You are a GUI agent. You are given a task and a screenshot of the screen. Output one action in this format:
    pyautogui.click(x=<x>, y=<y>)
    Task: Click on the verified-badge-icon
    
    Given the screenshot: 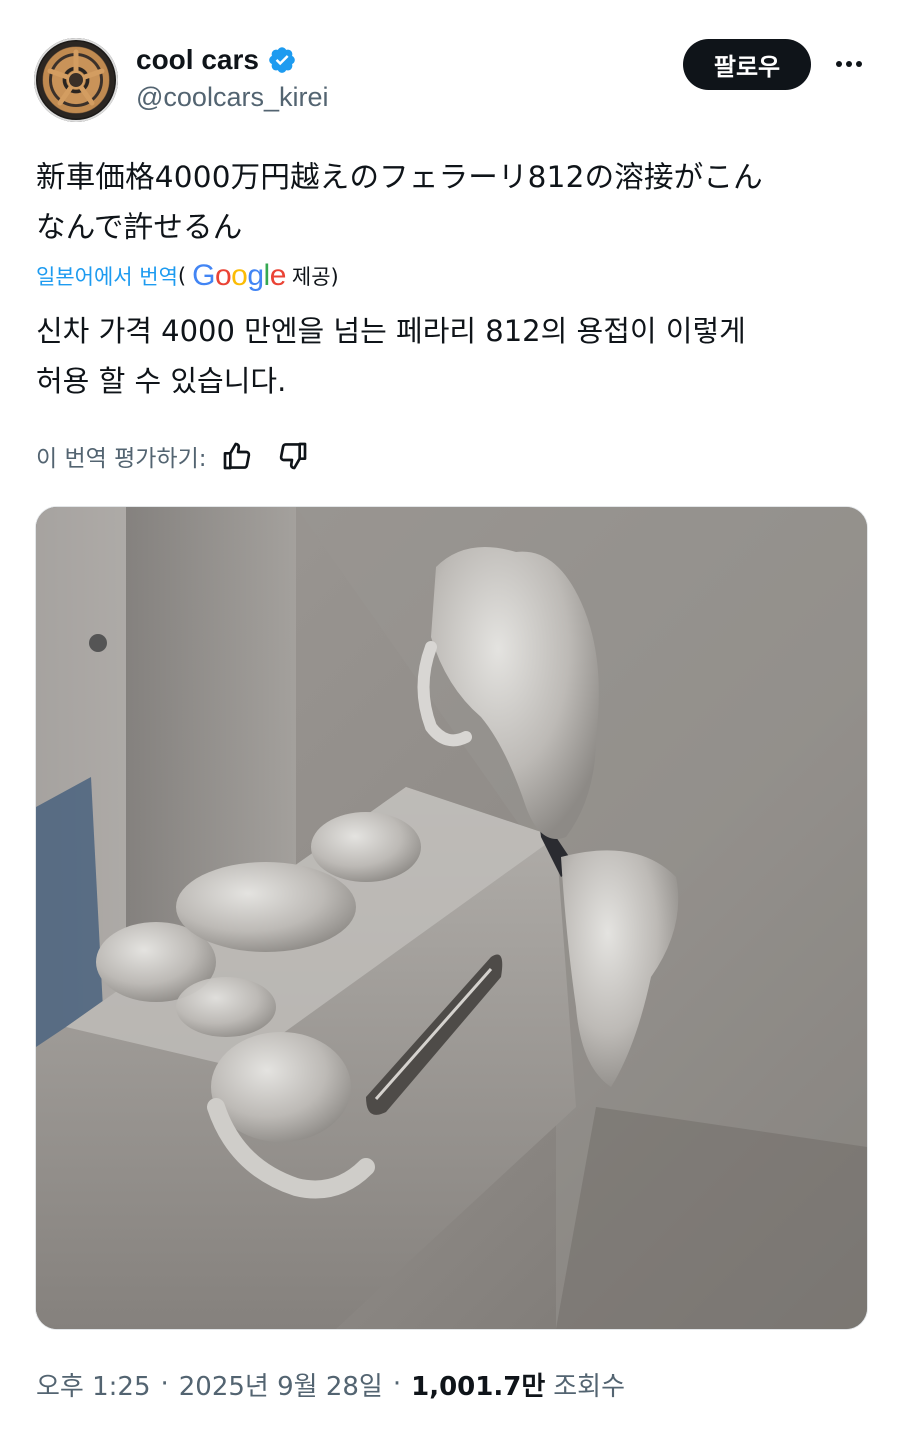 What is the action you would take?
    pyautogui.click(x=282, y=60)
    